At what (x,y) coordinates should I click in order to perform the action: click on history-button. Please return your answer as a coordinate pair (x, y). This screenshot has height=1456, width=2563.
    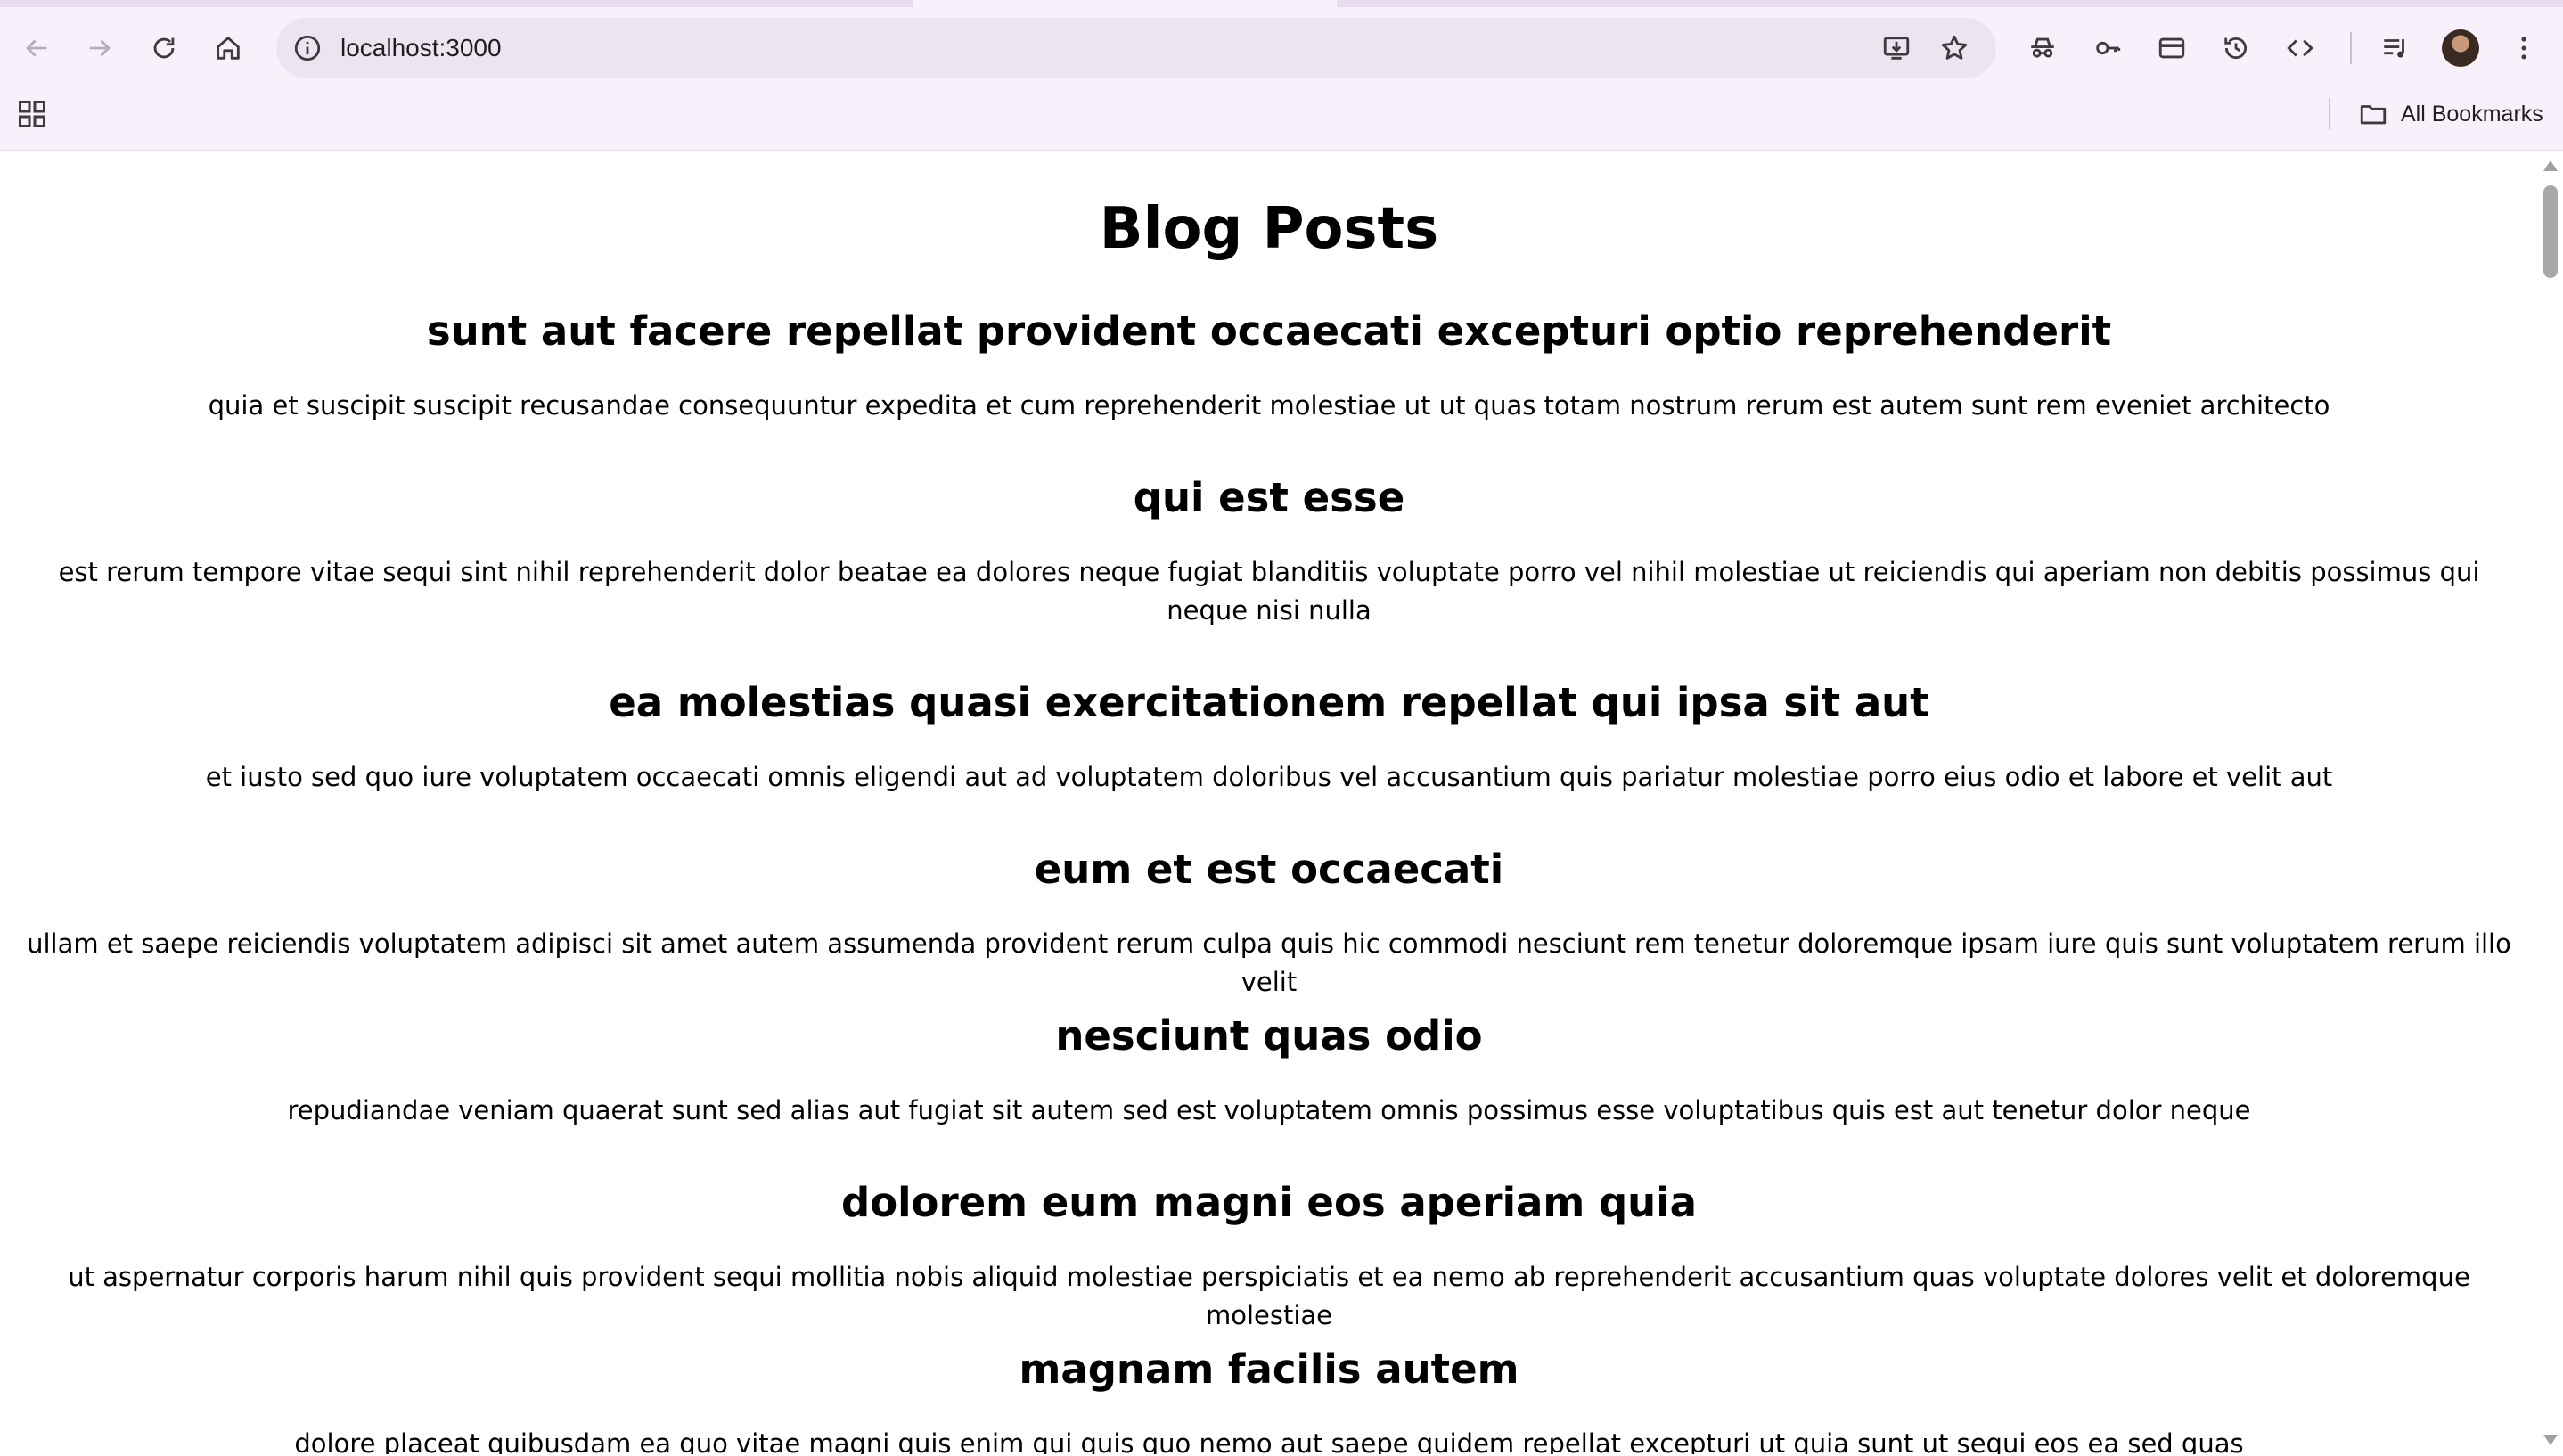
    Looking at the image, I should click on (2236, 48).